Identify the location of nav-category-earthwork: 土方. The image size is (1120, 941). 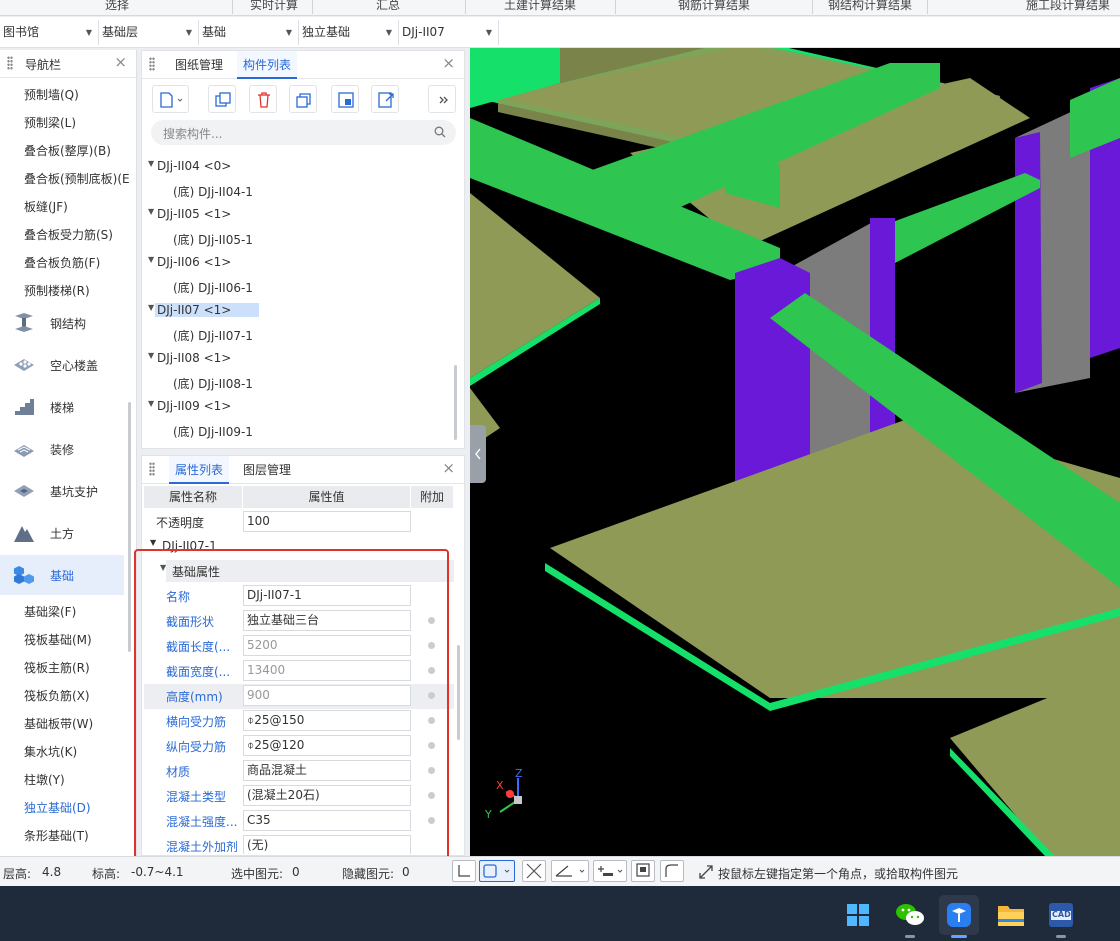
(62, 533).